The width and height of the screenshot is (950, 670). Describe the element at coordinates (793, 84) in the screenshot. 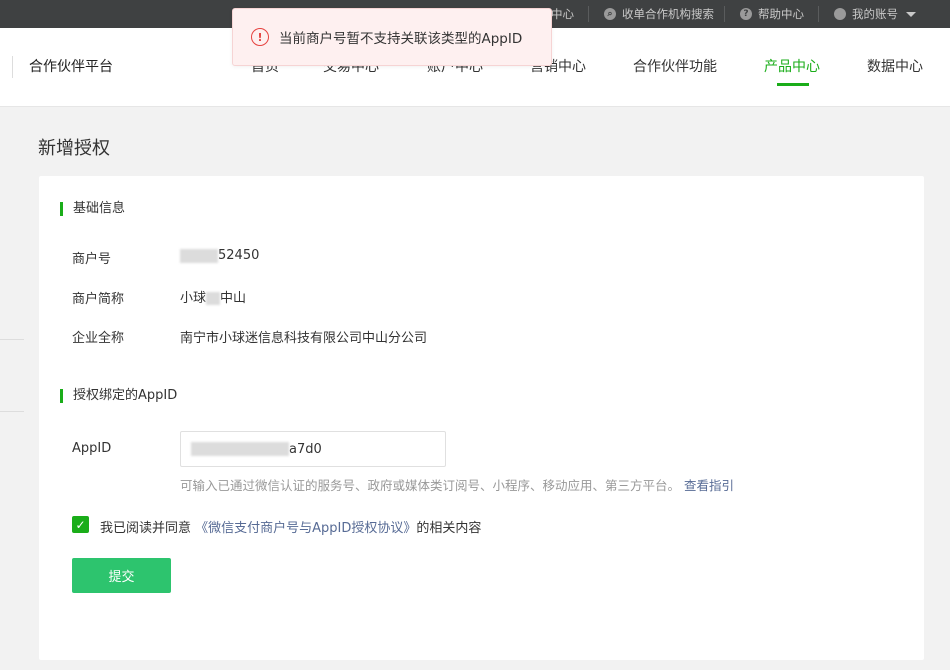

I see `active-nav-indicator` at that location.